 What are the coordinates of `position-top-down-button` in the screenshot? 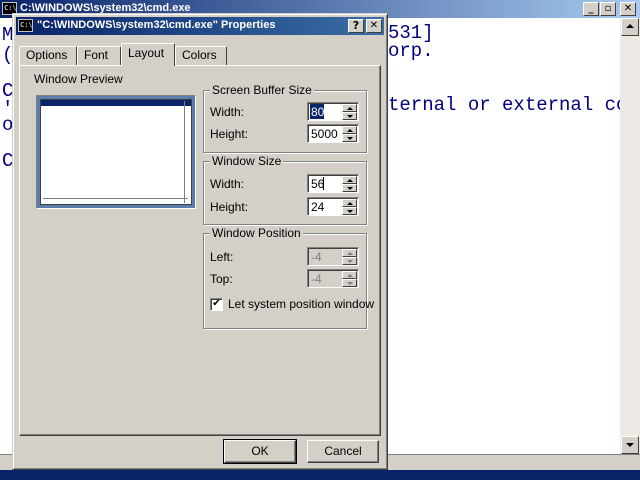 It's located at (349, 283).